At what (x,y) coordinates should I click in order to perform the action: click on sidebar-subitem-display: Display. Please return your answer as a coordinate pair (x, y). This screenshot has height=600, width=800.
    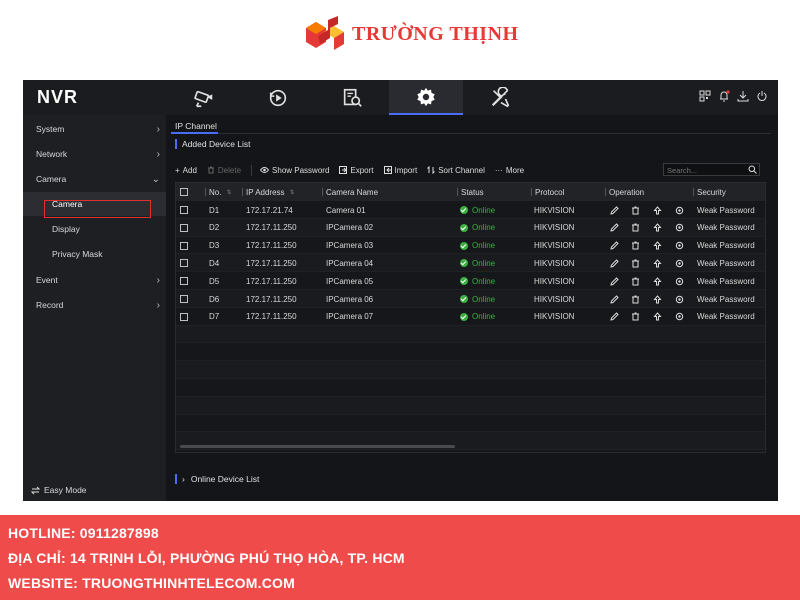
    Looking at the image, I should click on (94, 229).